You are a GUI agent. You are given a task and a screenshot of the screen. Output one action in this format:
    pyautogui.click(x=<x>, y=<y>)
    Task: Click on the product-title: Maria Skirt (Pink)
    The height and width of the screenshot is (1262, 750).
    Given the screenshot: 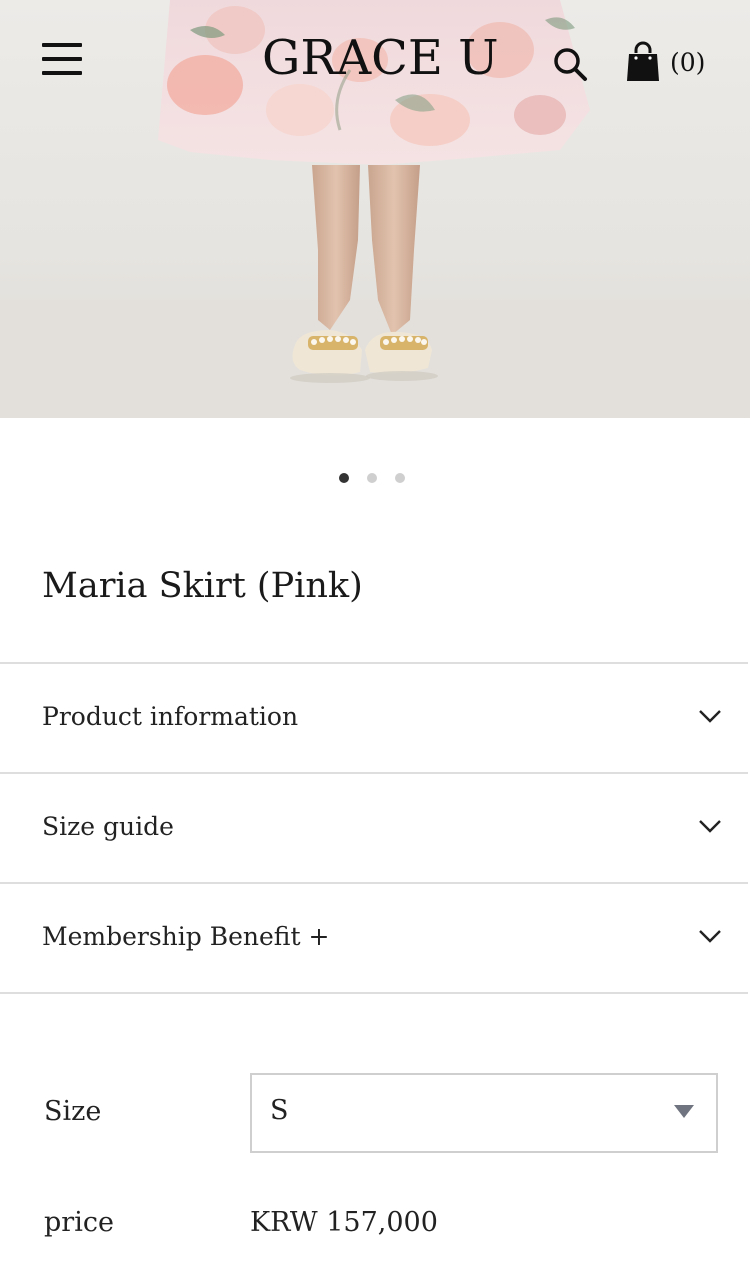 What is the action you would take?
    pyautogui.click(x=202, y=586)
    